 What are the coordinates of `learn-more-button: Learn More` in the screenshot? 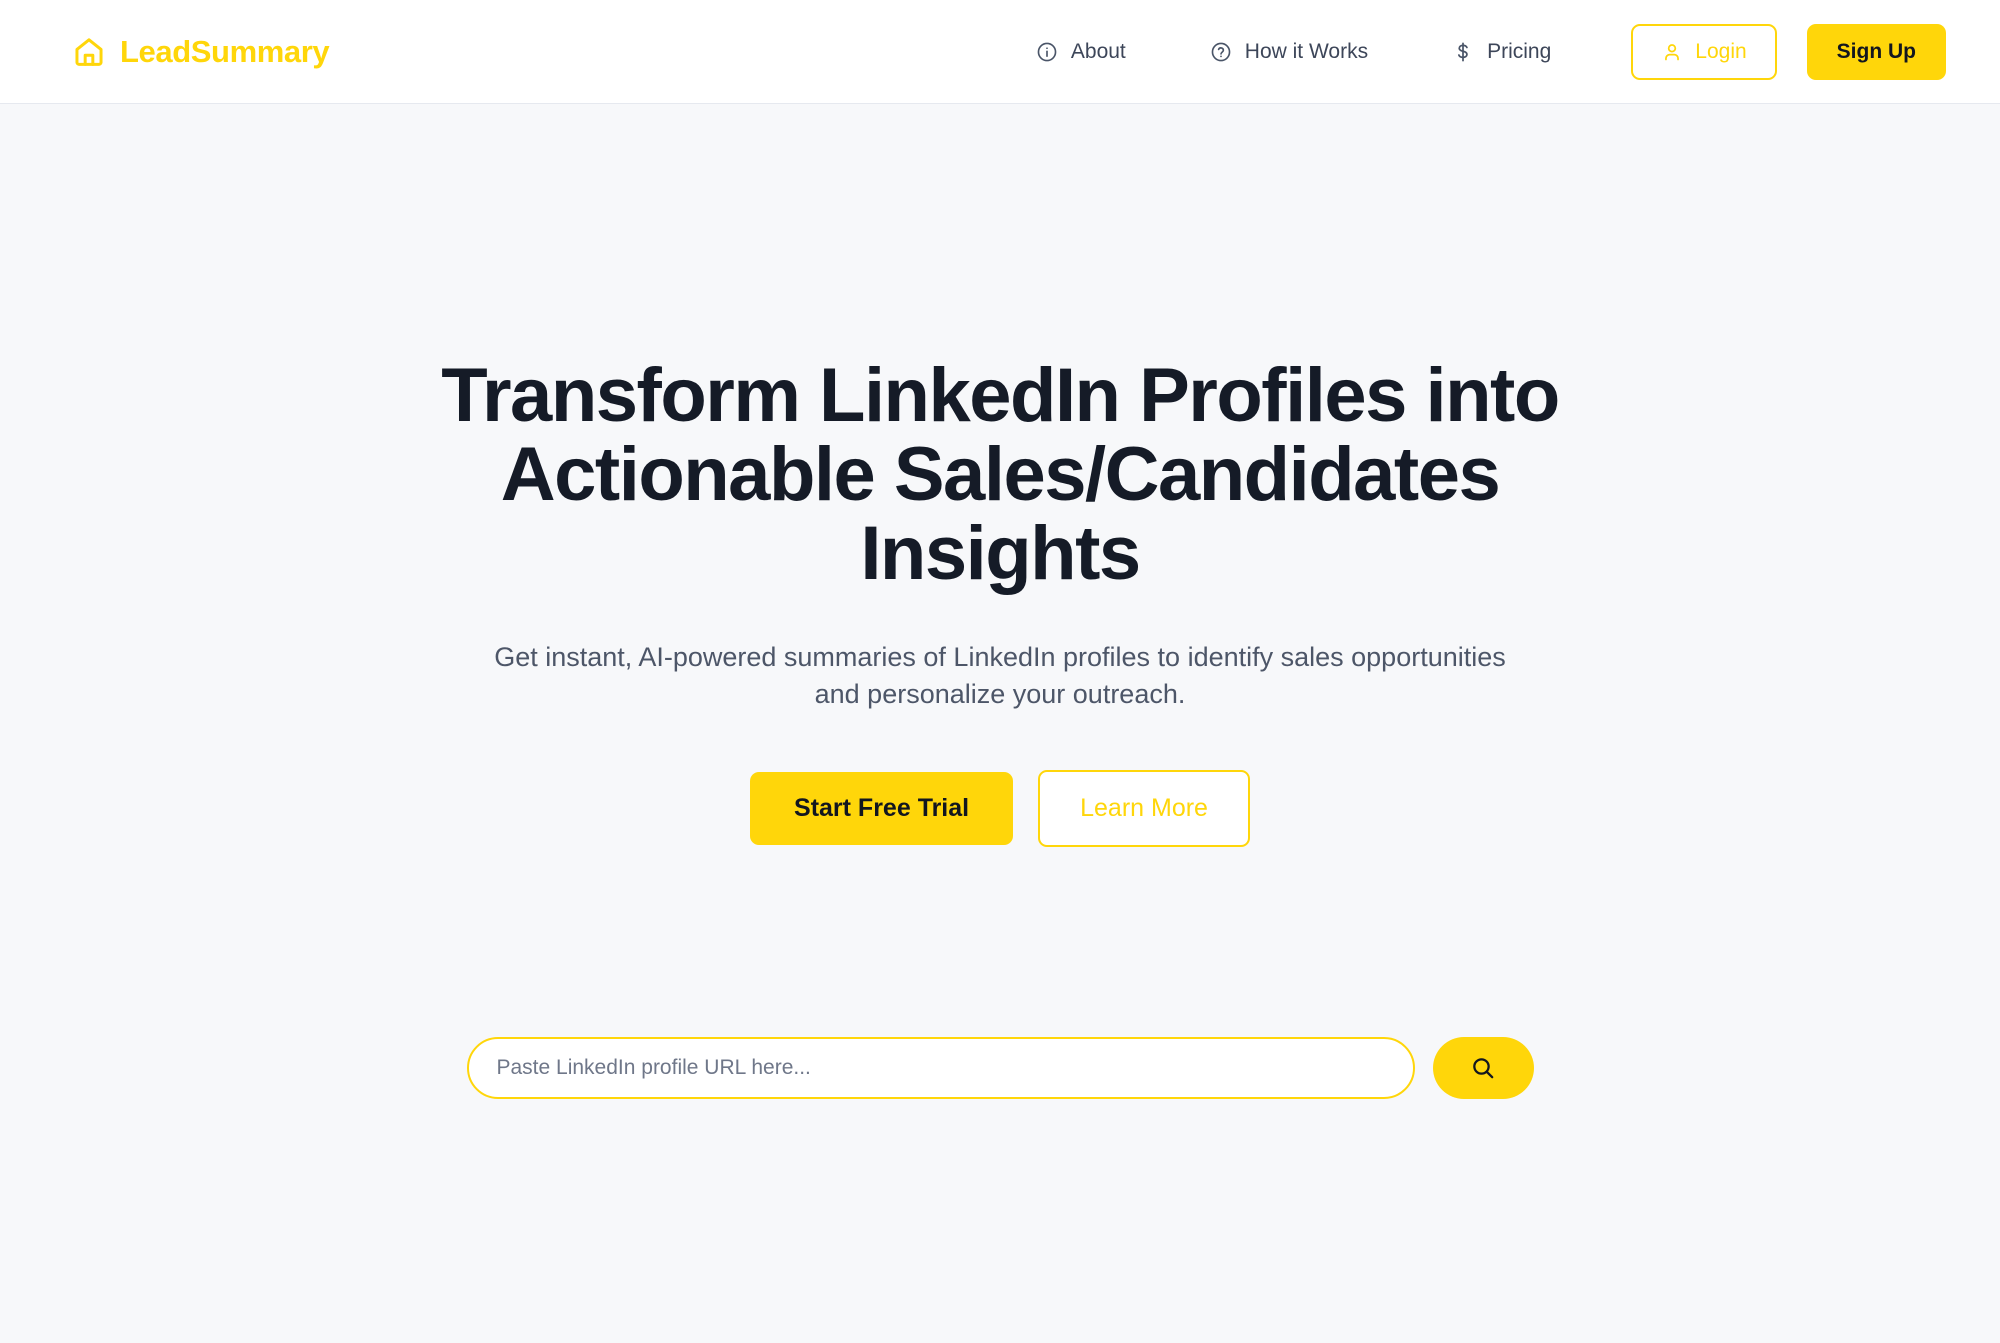 It's located at (1144, 808).